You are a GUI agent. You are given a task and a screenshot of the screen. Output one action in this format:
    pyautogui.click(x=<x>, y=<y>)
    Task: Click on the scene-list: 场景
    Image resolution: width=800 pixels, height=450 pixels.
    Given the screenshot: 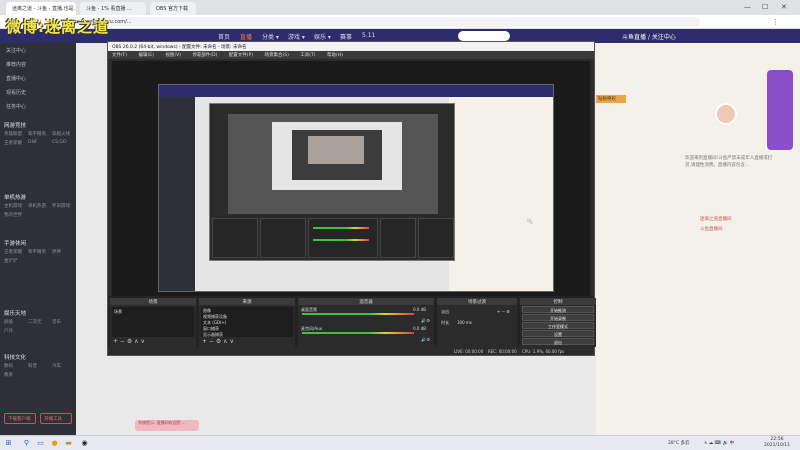 What is the action you would take?
    pyautogui.click(x=153, y=322)
    